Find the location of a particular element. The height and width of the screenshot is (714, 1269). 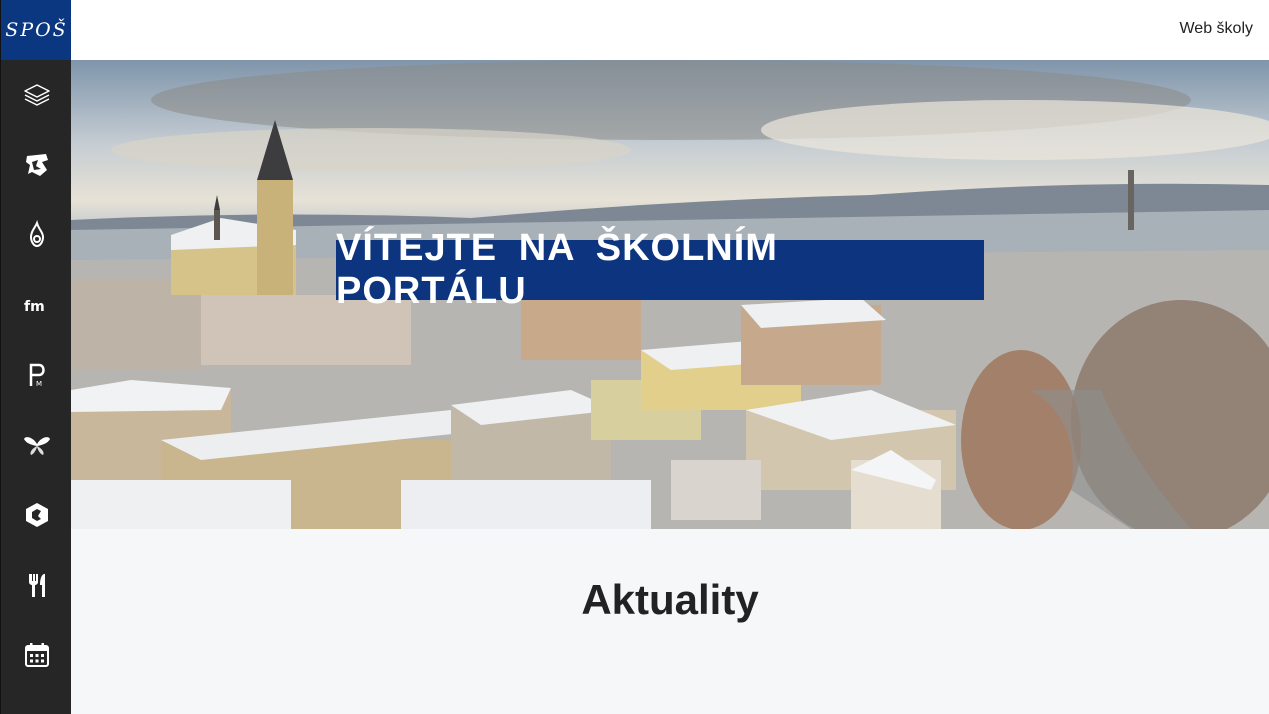

hero-title: VÍTEJTE NA ŠKOLNÍM PORTÁLU is located at coordinates (660, 269).